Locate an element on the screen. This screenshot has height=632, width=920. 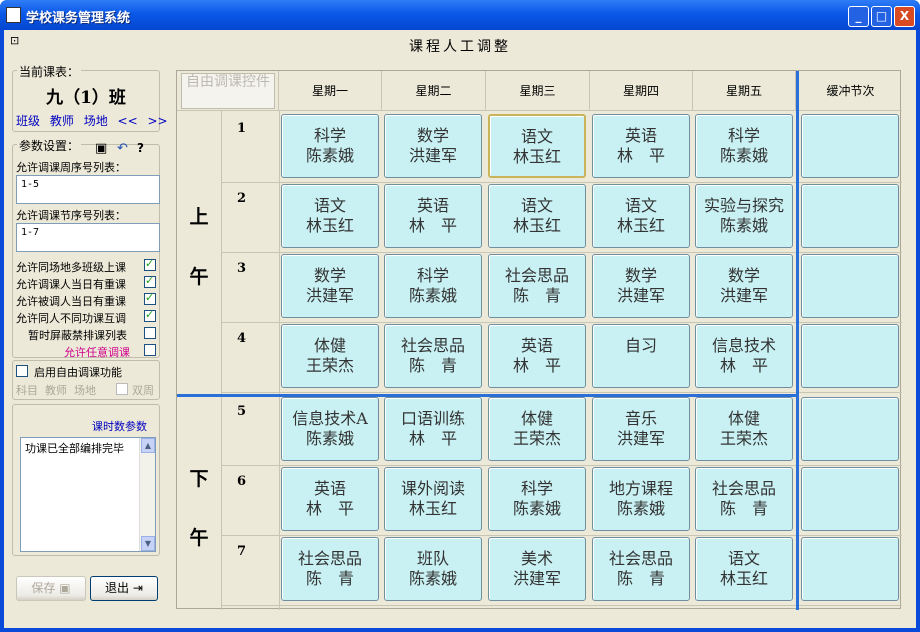
course-subject: 体健 is located at coordinates (743, 418).